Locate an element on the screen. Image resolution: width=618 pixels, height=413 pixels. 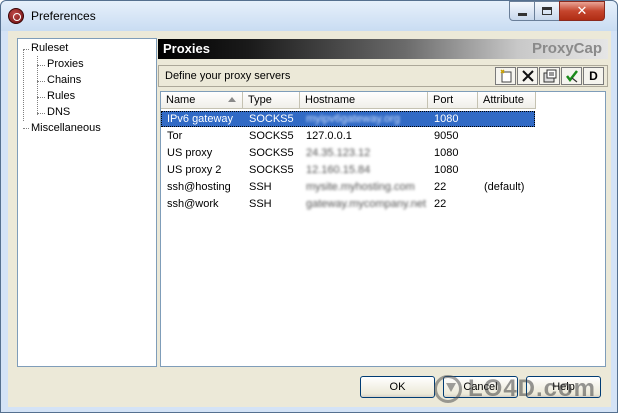
column-hostname: Hostname is located at coordinates (364, 100).